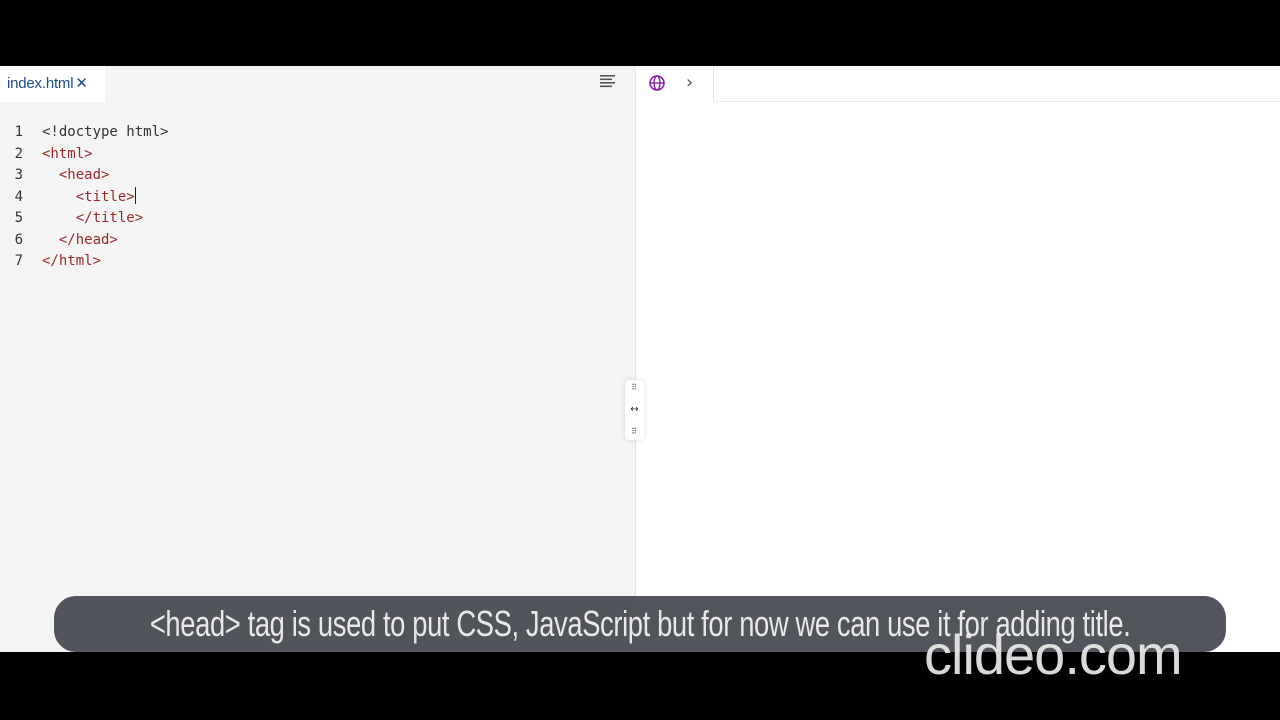  Describe the element at coordinates (18, 175) in the screenshot. I see `line-number: 3` at that location.